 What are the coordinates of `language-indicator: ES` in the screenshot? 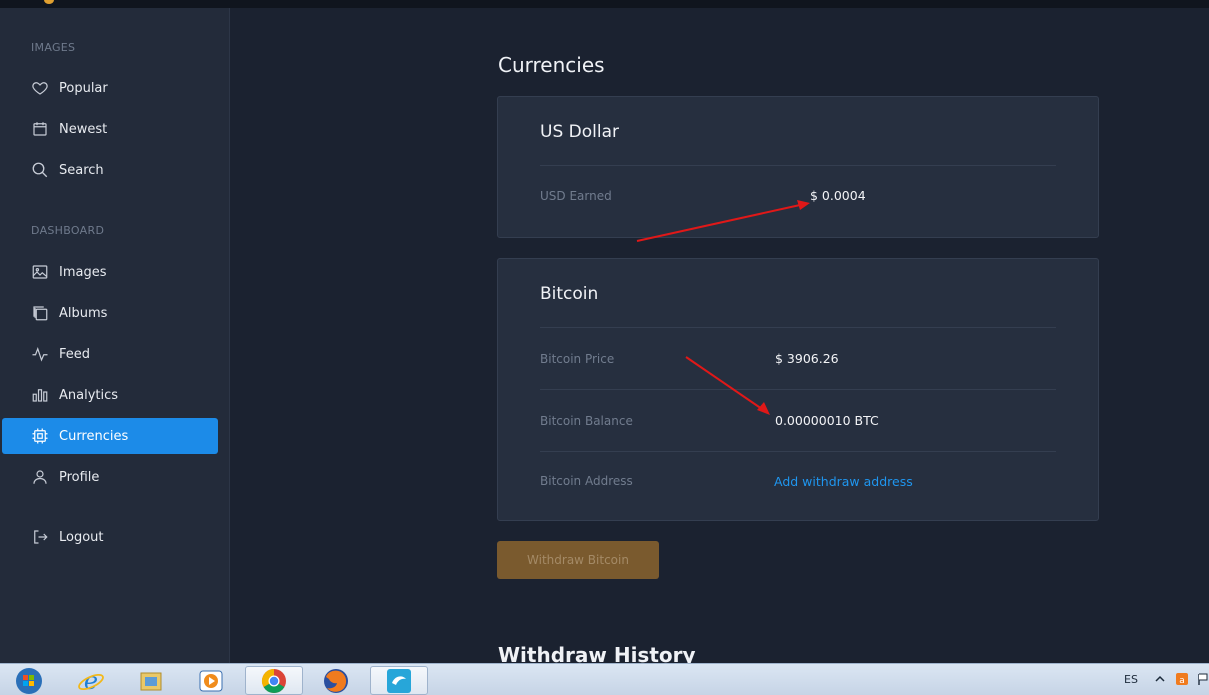 It's located at (1131, 679).